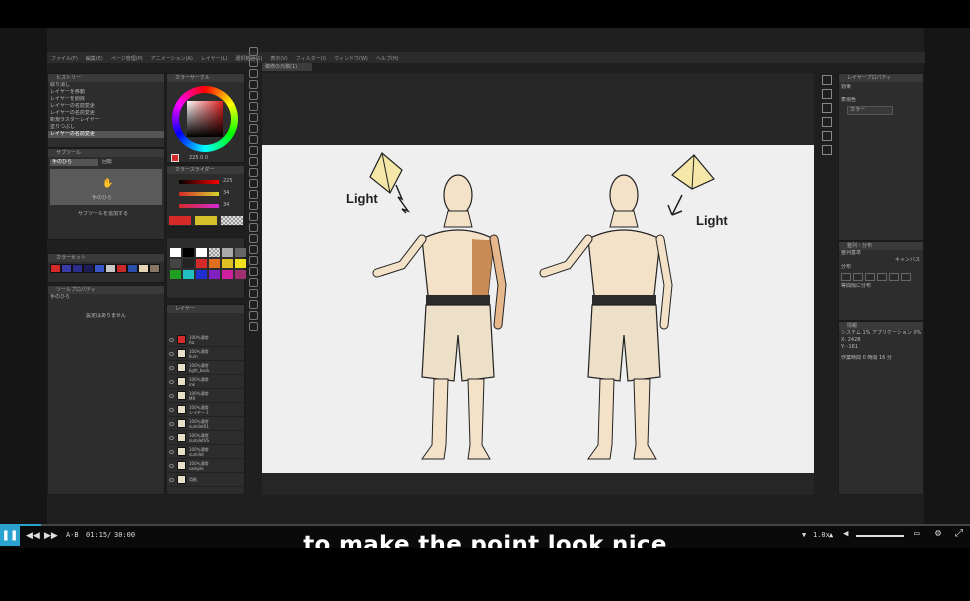 Image resolution: width=970 pixels, height=601 pixels. What do you see at coordinates (253, 172) in the screenshot?
I see `eraser-icon` at bounding box center [253, 172].